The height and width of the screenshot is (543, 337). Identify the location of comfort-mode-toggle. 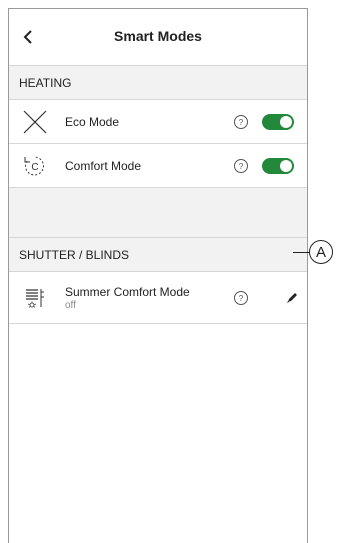
(278, 166).